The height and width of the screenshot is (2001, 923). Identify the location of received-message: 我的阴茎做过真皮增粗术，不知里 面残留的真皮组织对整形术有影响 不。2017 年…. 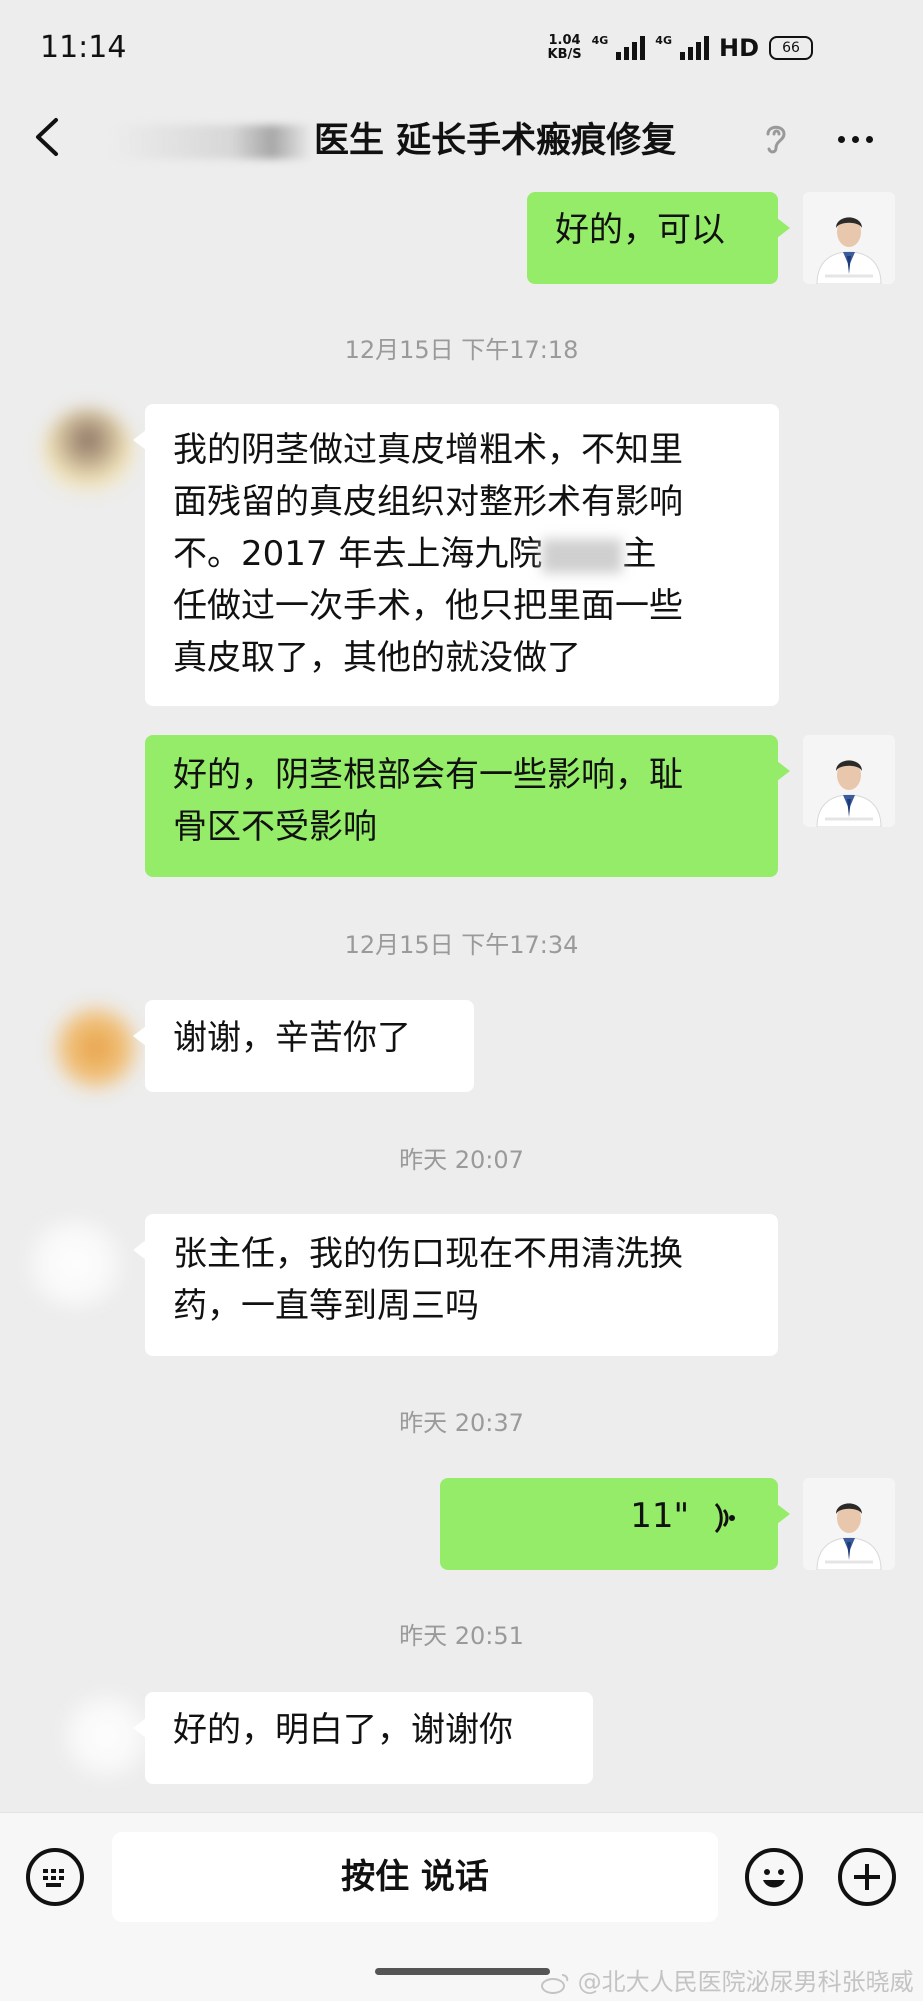
(456, 555).